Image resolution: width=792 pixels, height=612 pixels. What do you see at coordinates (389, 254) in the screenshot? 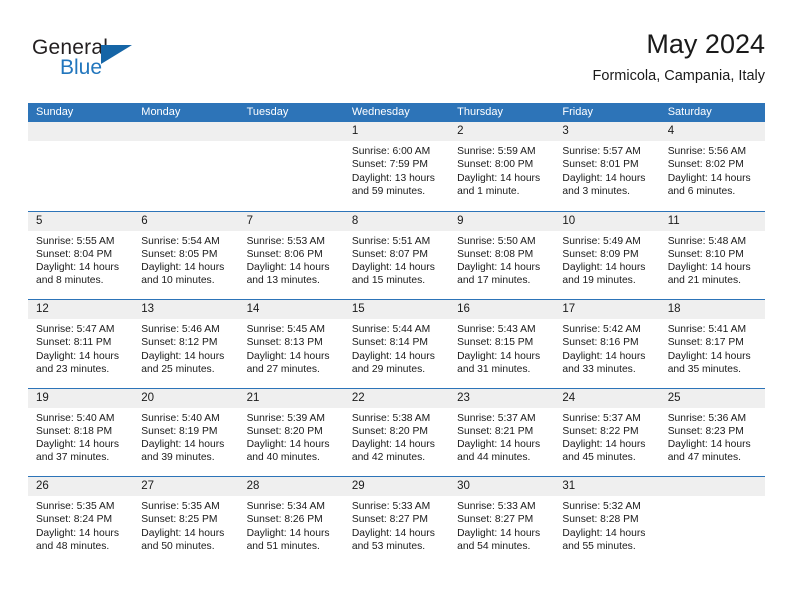
I see `day-detail-line: Sunset: 8:07 PM` at bounding box center [389, 254].